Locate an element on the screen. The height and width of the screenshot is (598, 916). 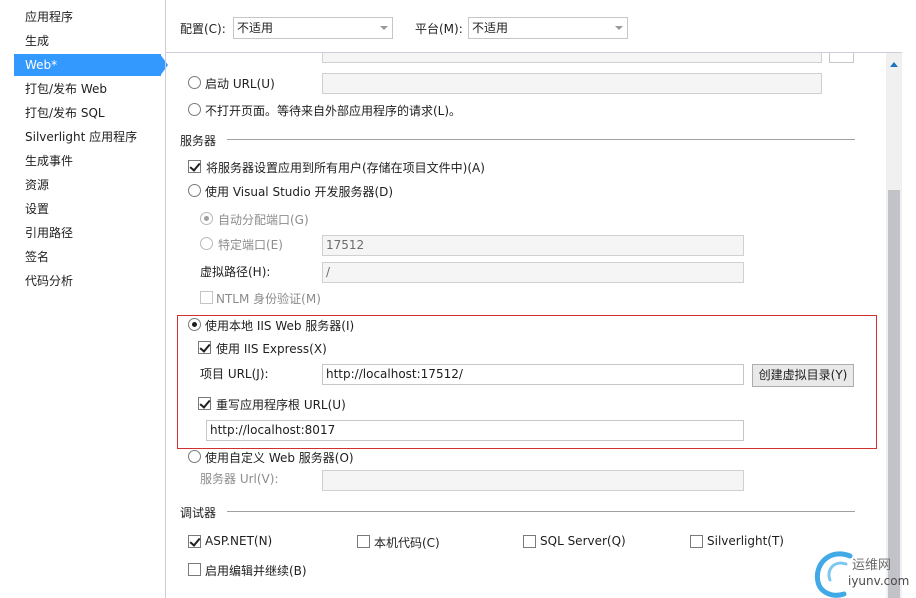
virtual-path-label: 虚拟路径(H): is located at coordinates (235, 272).